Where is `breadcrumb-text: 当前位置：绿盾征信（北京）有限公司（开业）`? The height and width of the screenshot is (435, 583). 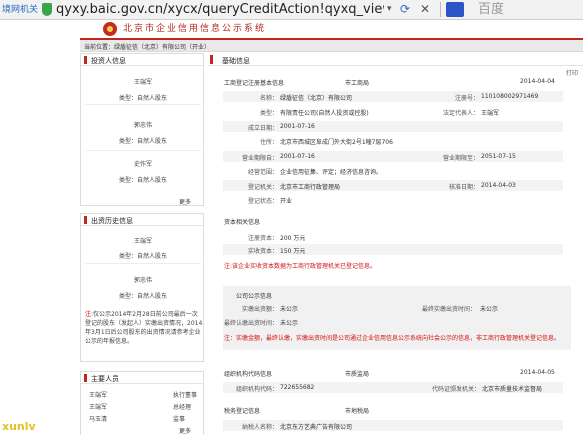
breadcrumb-text: 当前位置：绿盾征信（北京）有限公司（开业） is located at coordinates (147, 47).